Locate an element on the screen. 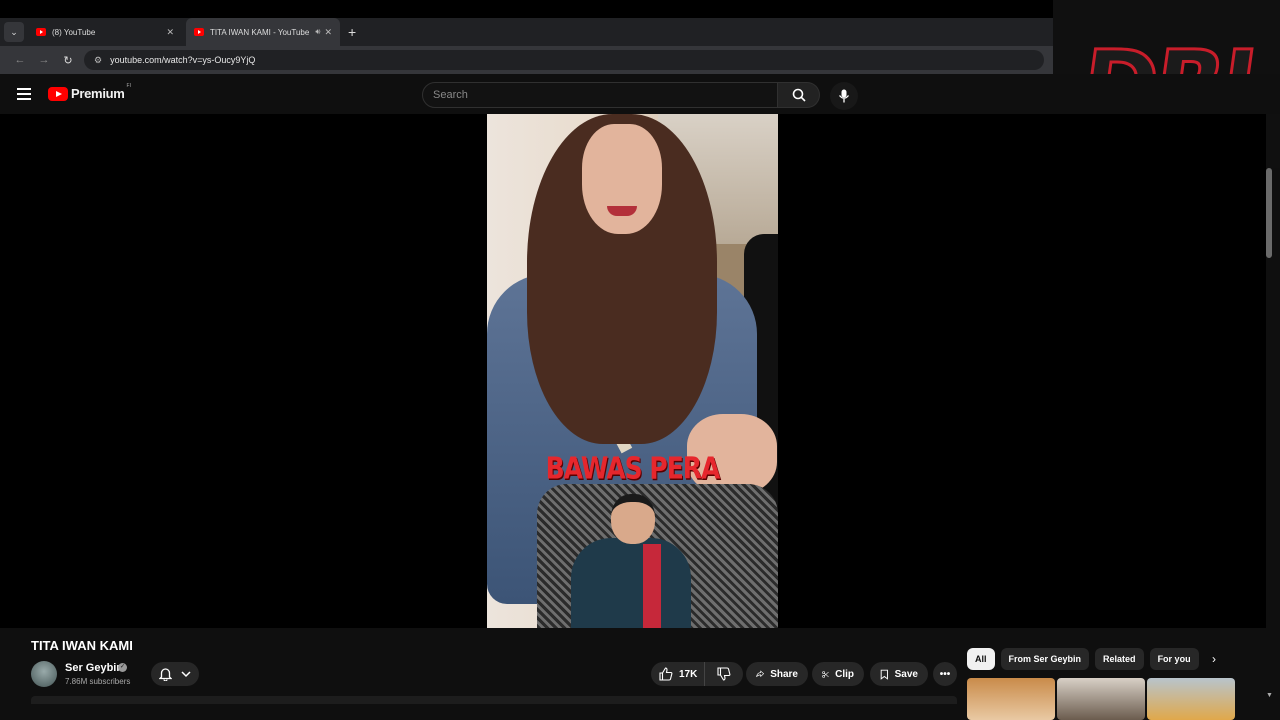  channel-name: Ser Geybin is located at coordinates (94, 668).